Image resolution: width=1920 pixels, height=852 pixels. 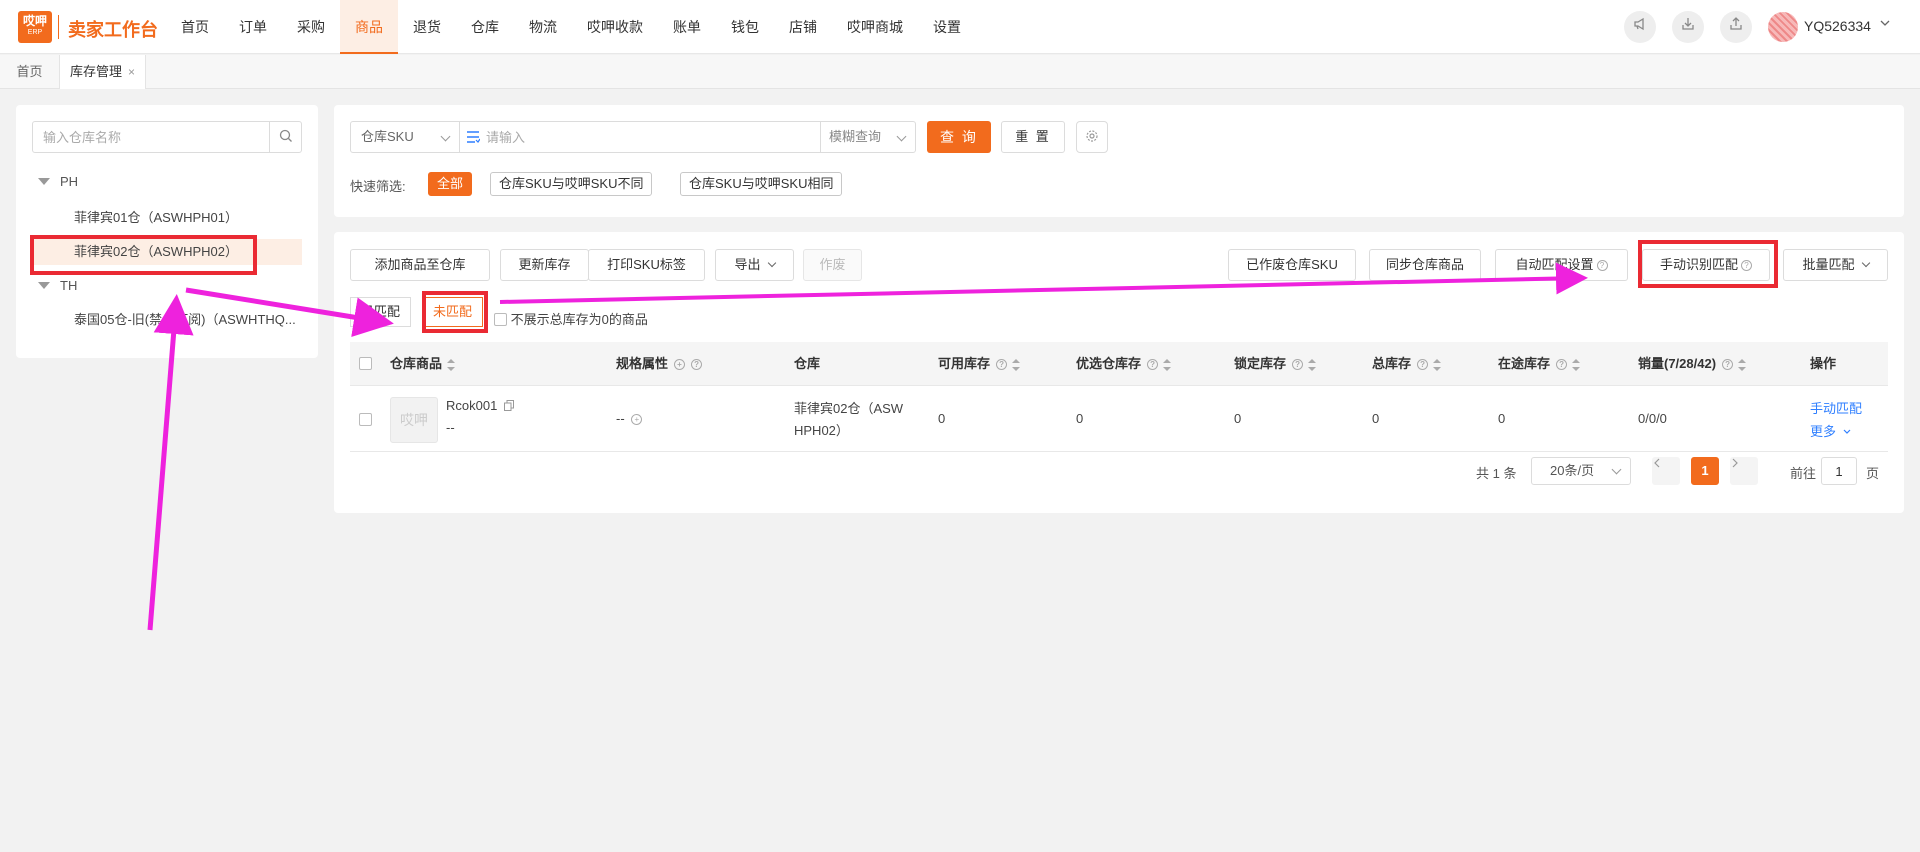 What do you see at coordinates (57, 285) in the screenshot?
I see `tree-group-th: TH` at bounding box center [57, 285].